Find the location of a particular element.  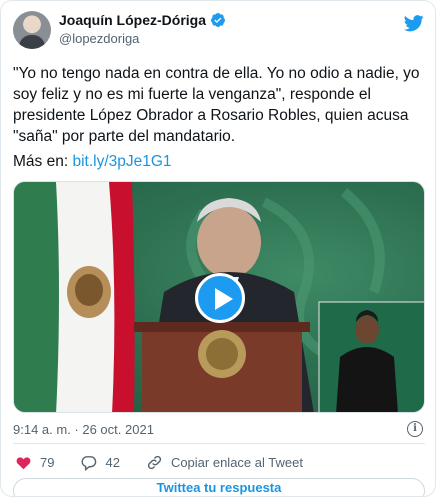

name-row: Joaquín López-Dóriga is located at coordinates (142, 20).